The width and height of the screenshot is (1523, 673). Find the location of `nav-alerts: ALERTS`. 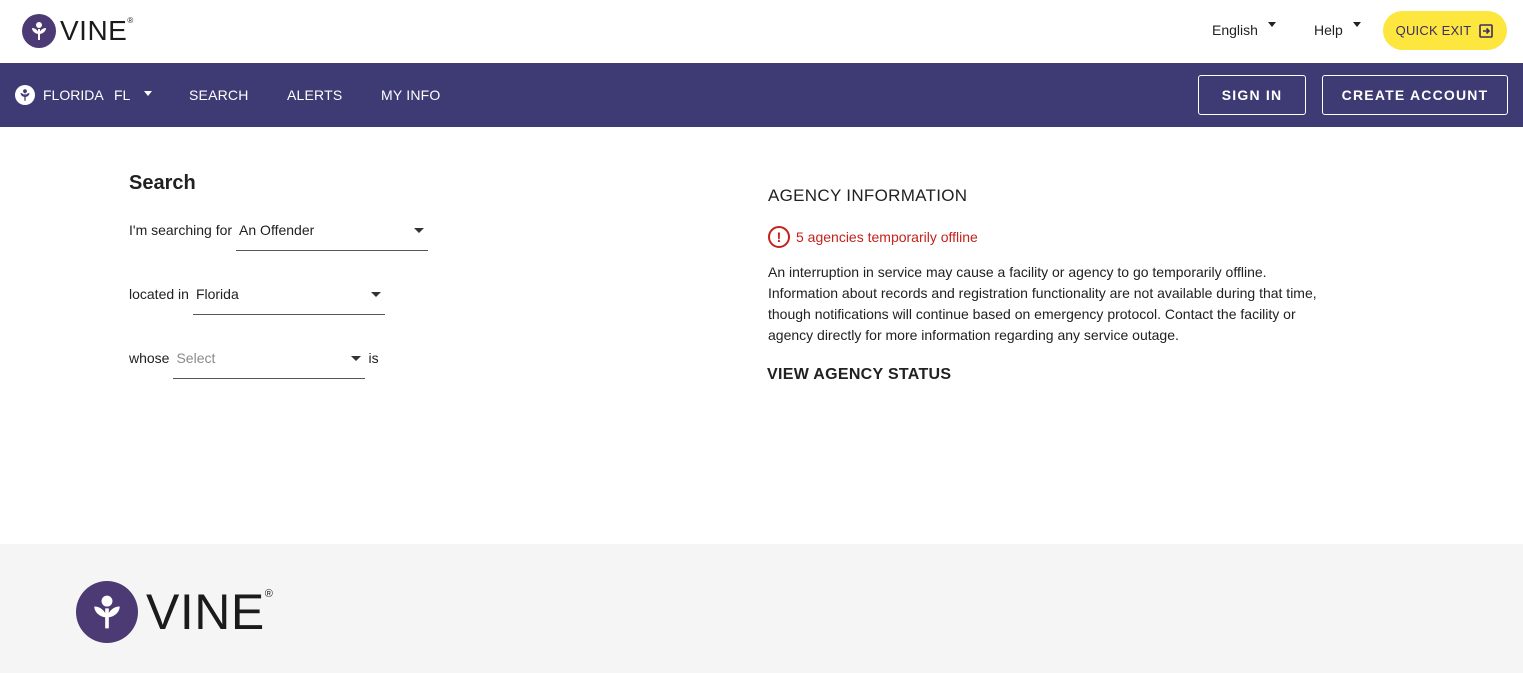

nav-alerts: ALERTS is located at coordinates (314, 95).